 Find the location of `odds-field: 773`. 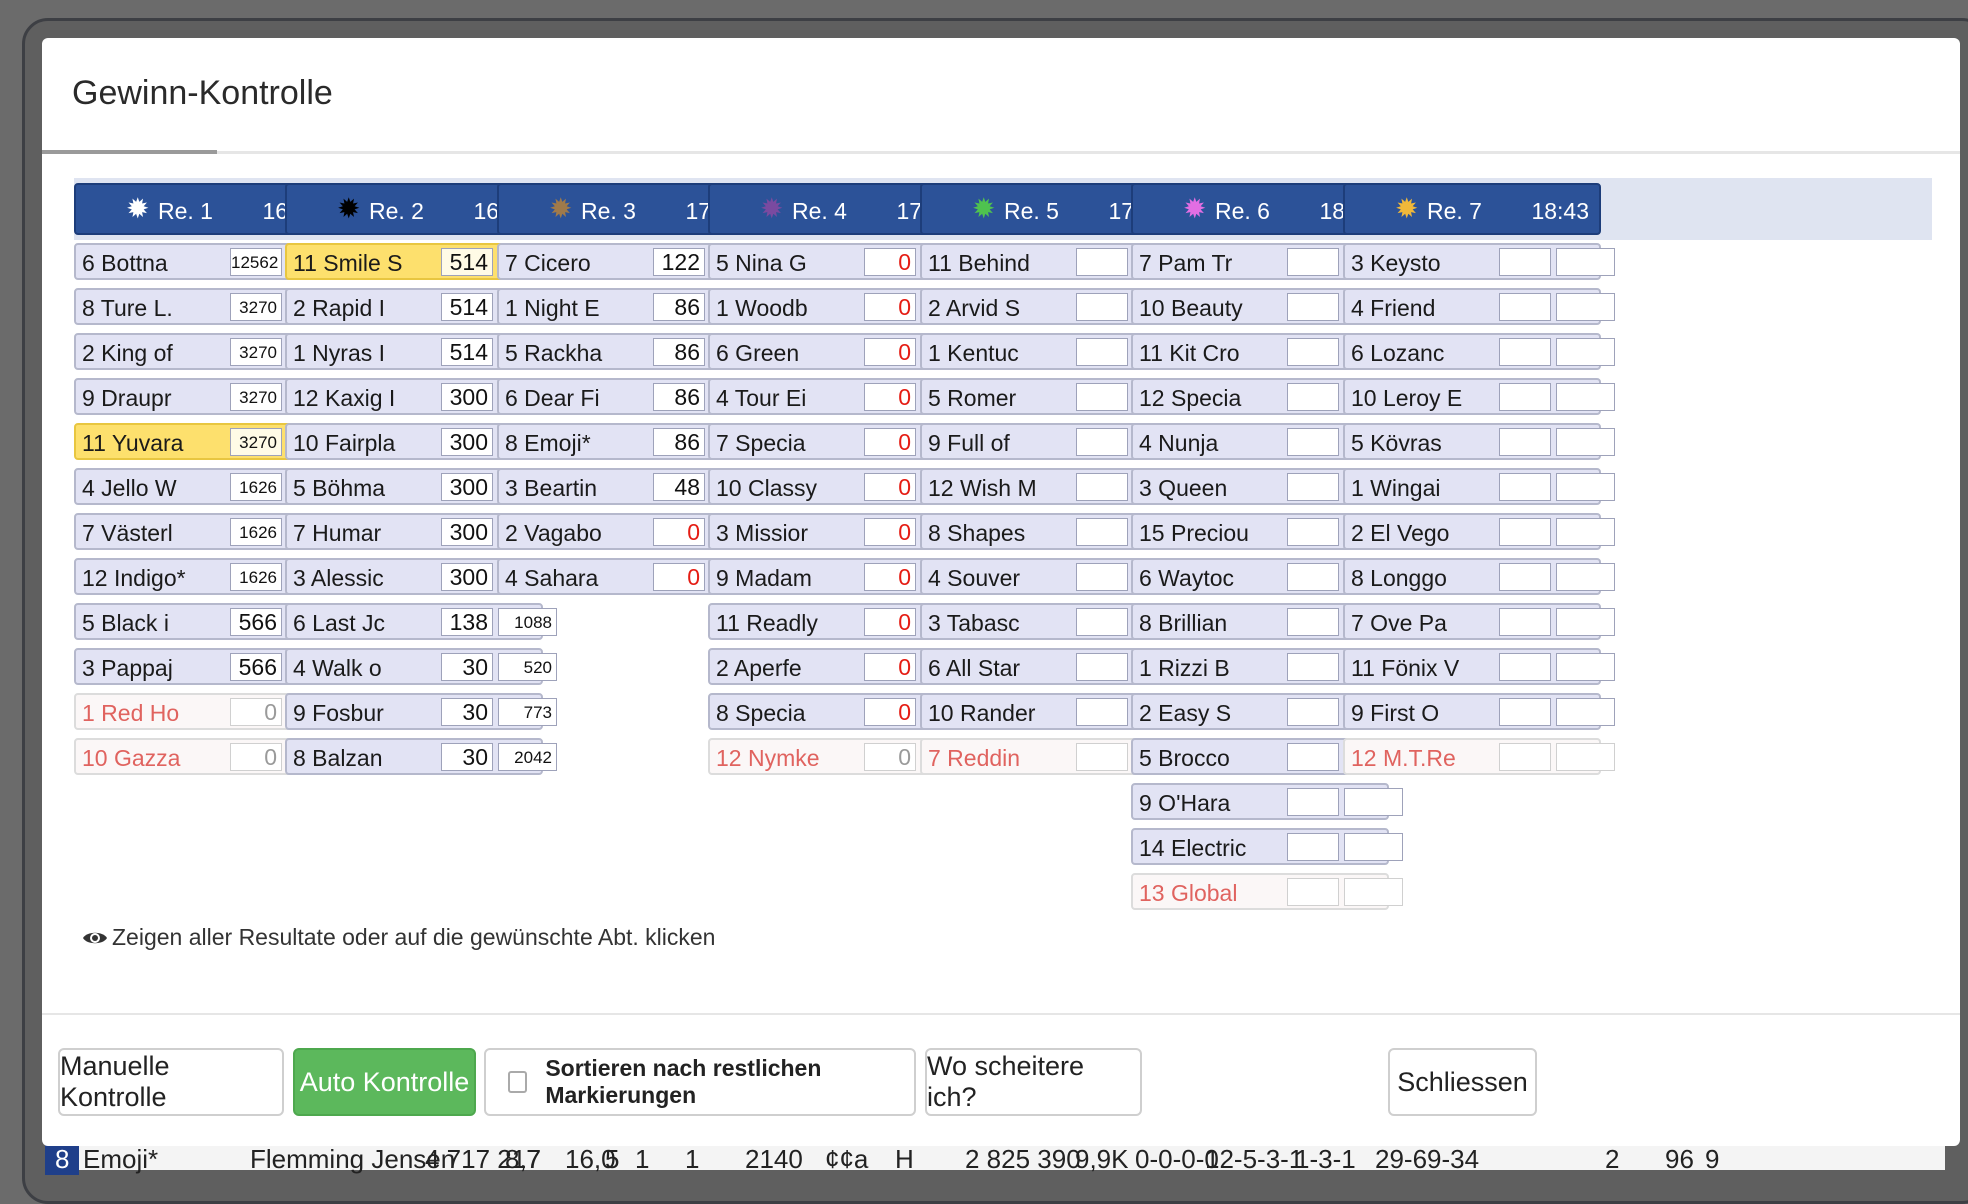

odds-field: 773 is located at coordinates (527, 712).